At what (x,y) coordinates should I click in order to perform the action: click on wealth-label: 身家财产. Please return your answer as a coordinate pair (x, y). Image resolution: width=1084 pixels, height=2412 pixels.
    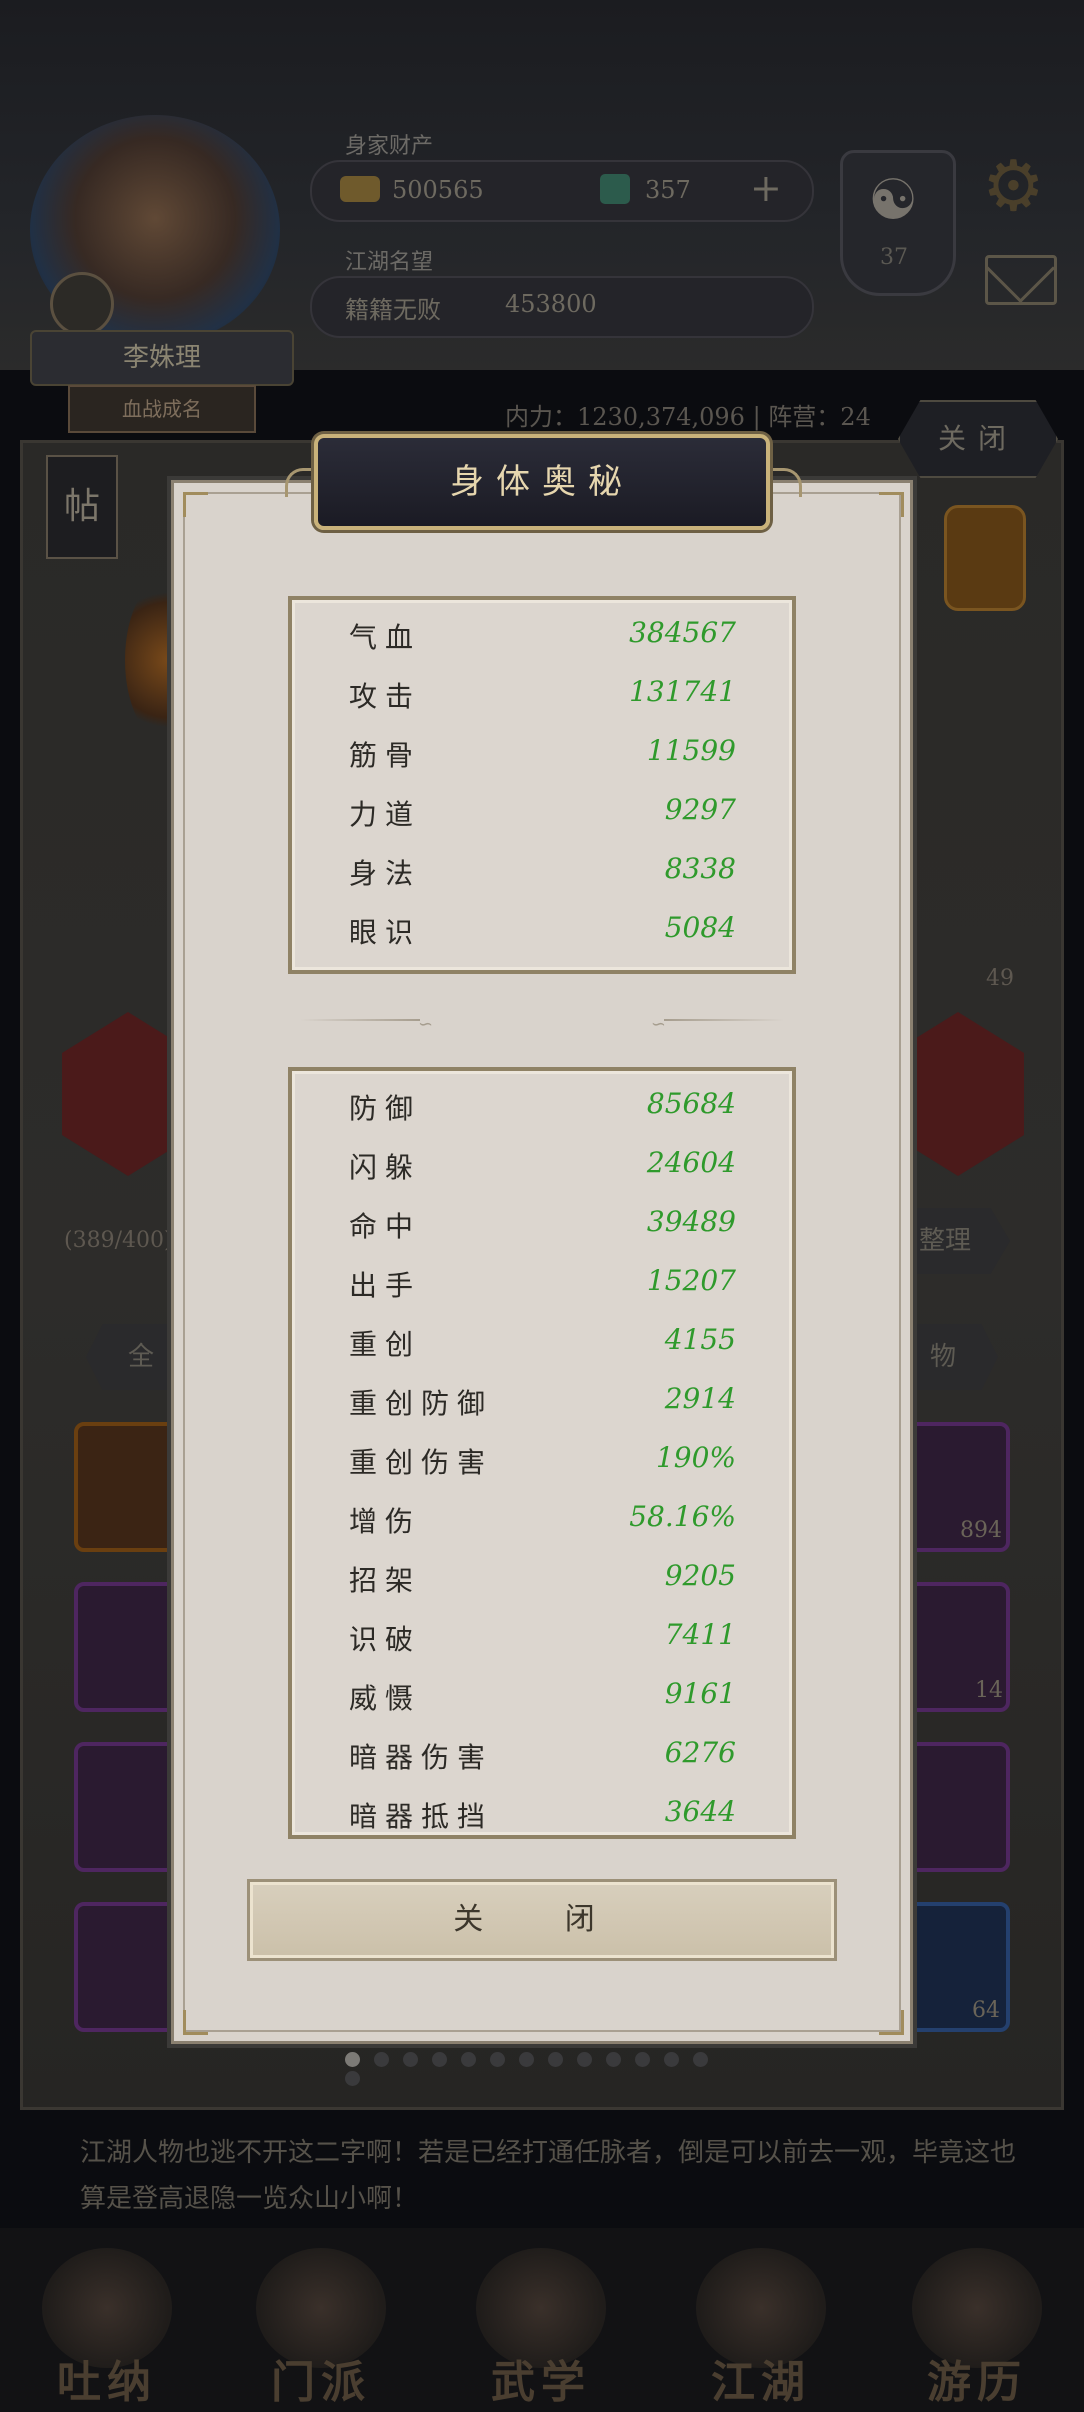
    Looking at the image, I should click on (389, 146).